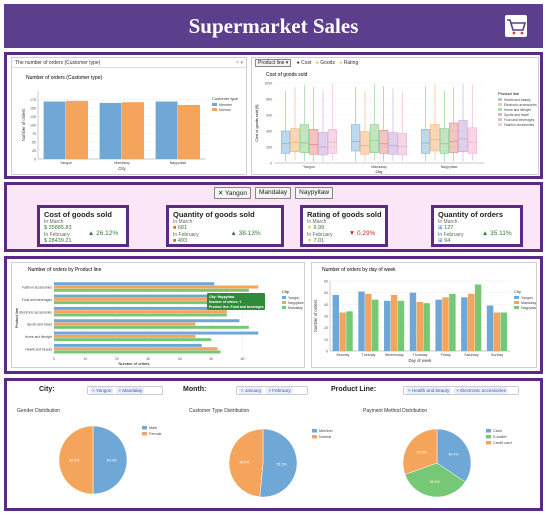  Describe the element at coordinates (60, 241) in the screenshot. I see `kpi-value-text: 28439.21` at that location.